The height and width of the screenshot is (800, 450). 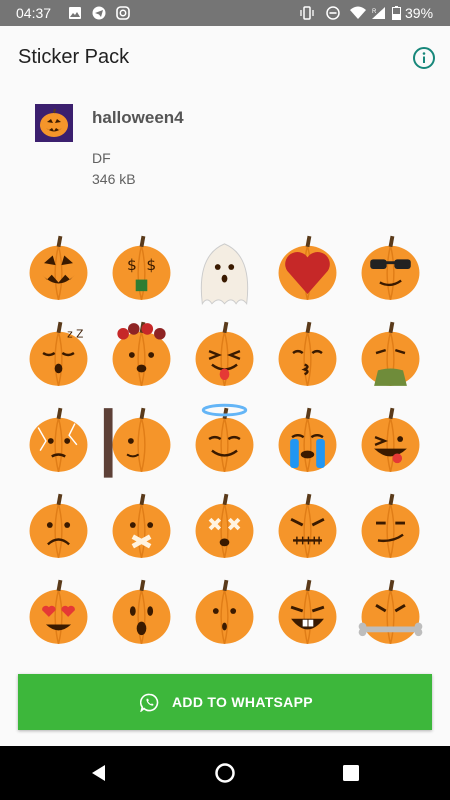 I want to click on nav-bar, so click(x=225, y=773).